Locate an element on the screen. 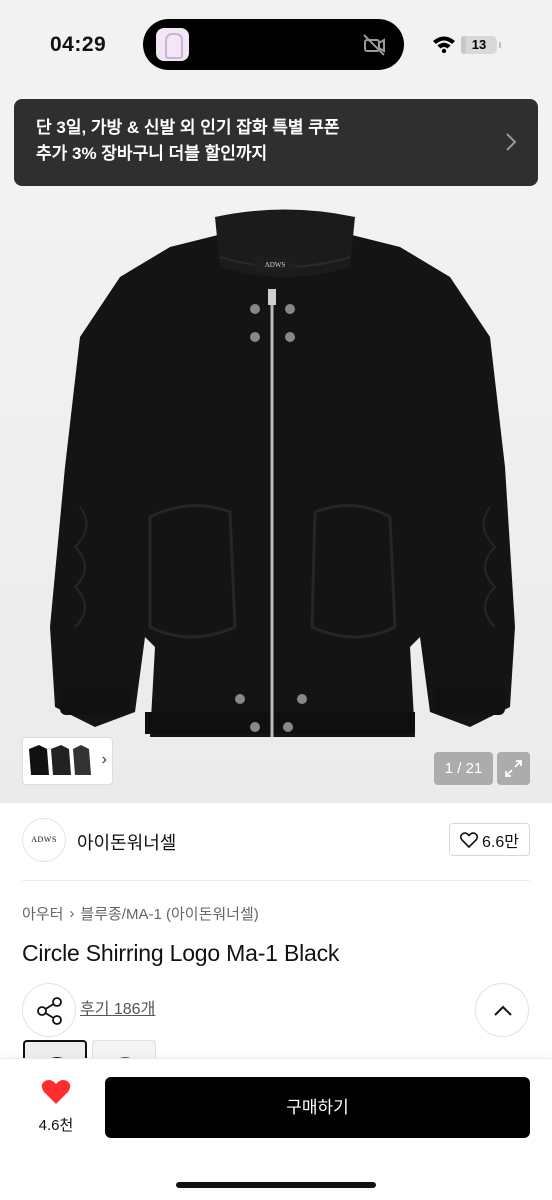 This screenshot has height=1200, width=552. breadcrumb-subcategory: 블루종/MA-1 (아이돈워너셀) is located at coordinates (169, 913).